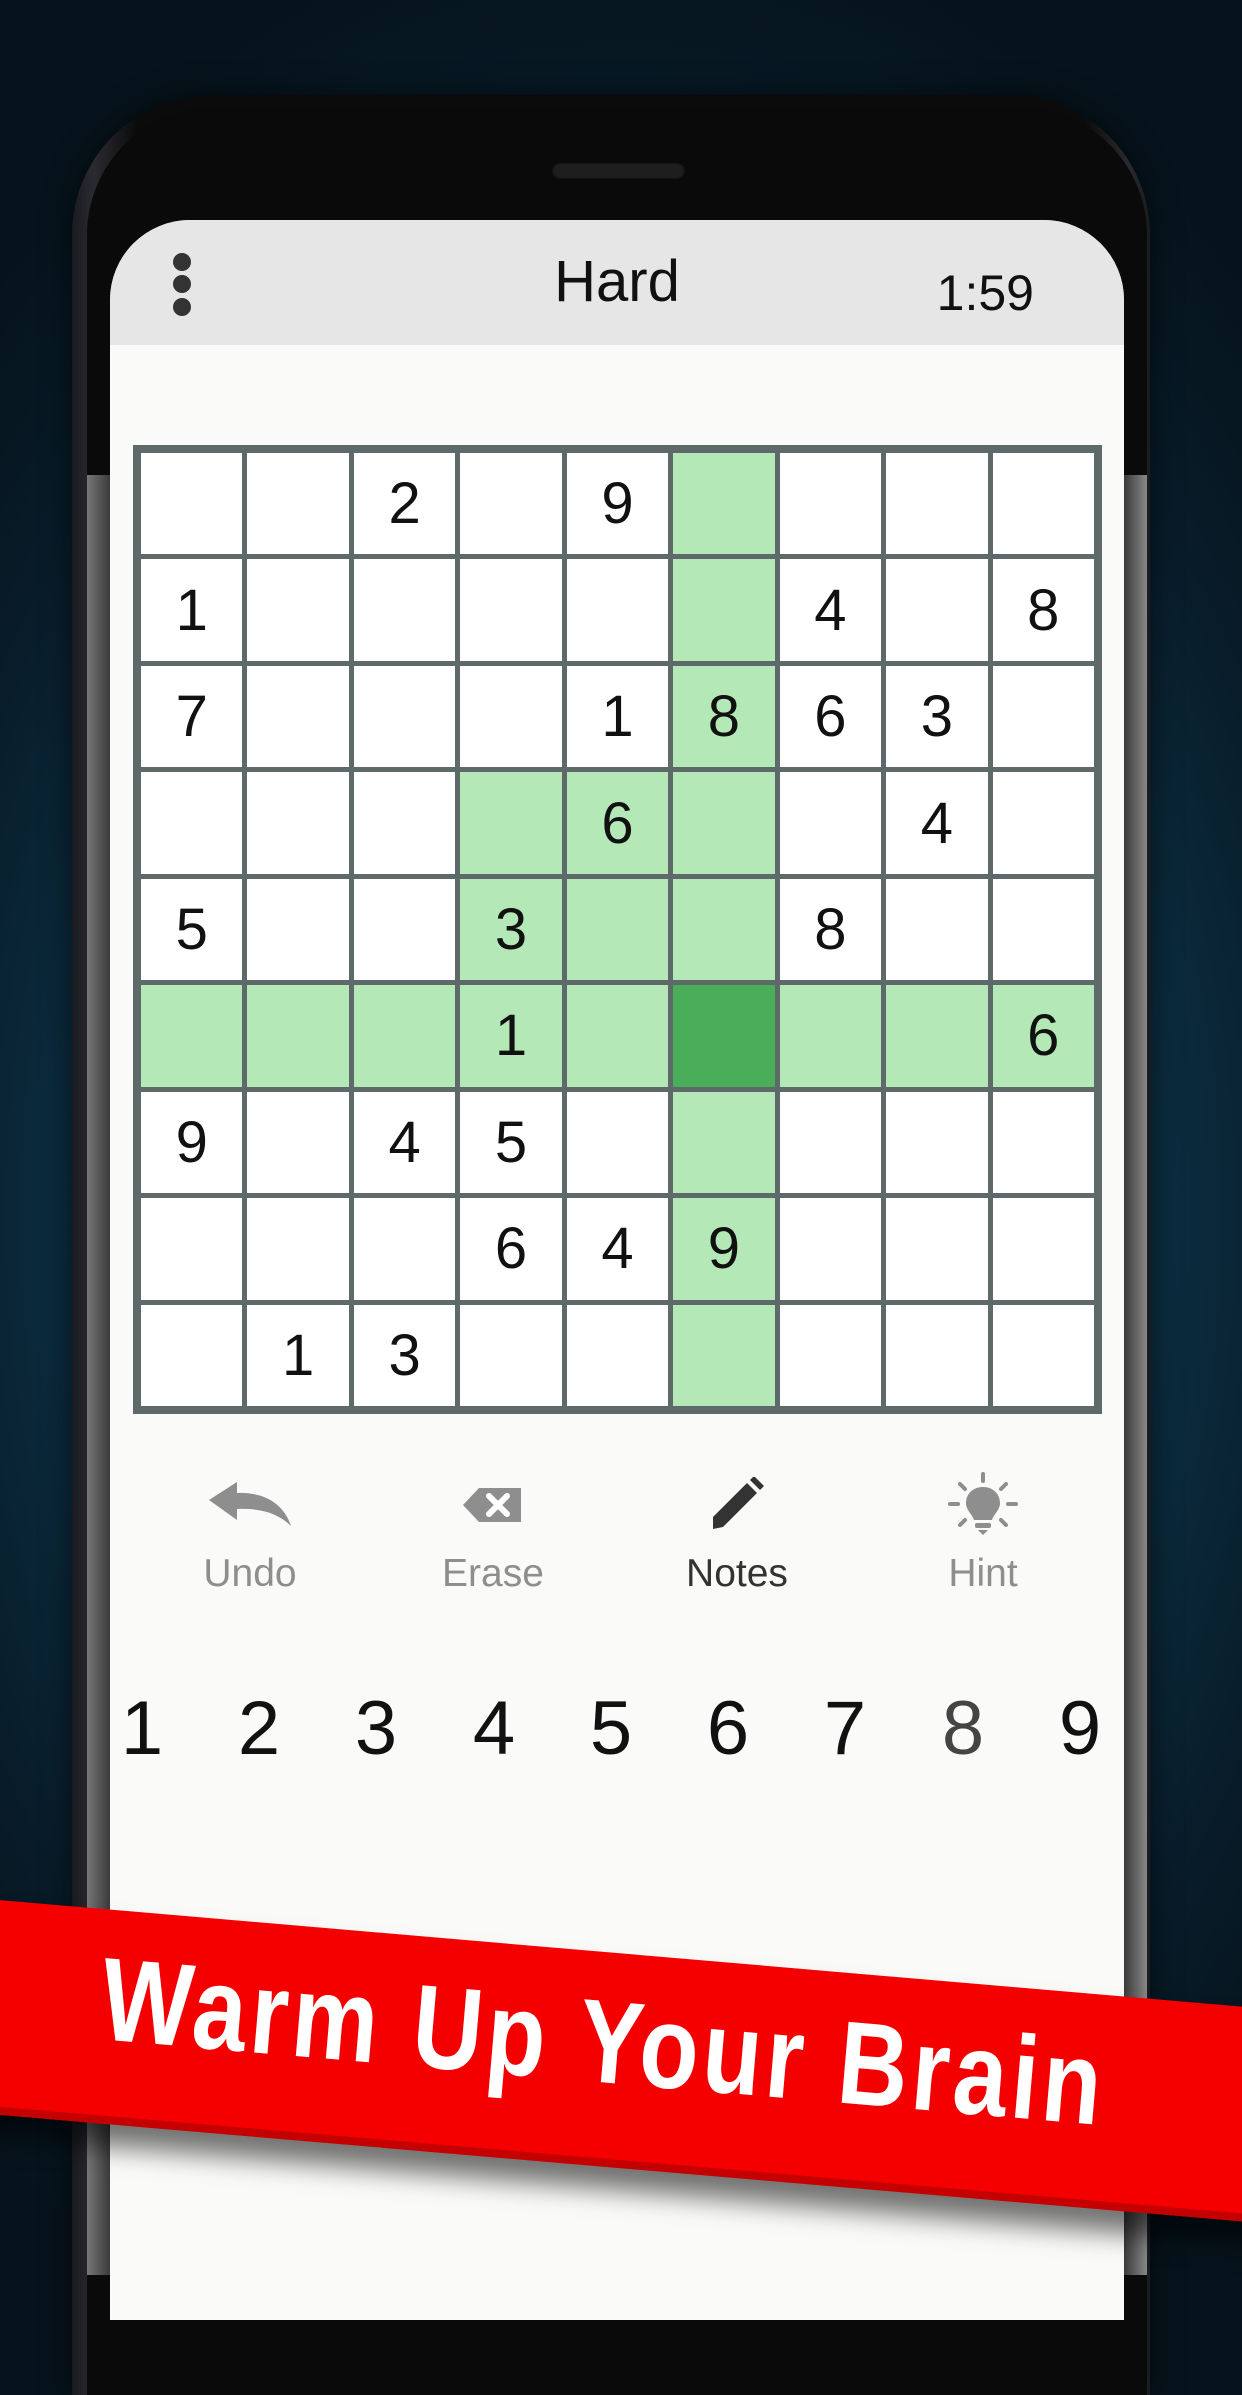 Image resolution: width=1242 pixels, height=2395 pixels. Describe the element at coordinates (259, 1728) in the screenshot. I see `number-key-2: 2` at that location.